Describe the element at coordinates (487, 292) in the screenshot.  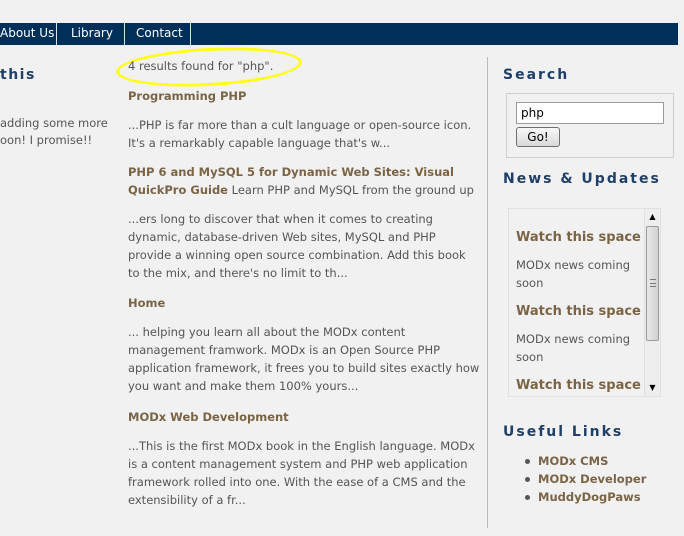
I see `column-divider` at that location.